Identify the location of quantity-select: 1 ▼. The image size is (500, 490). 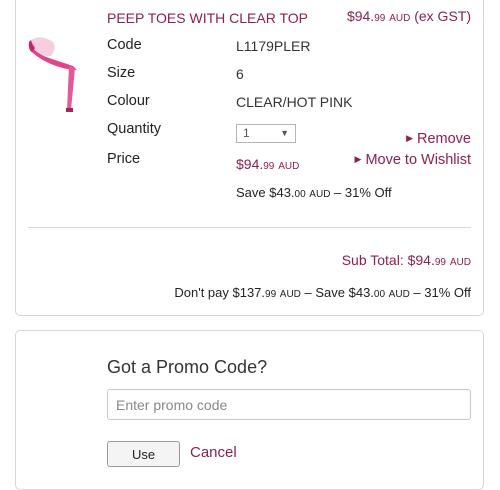
(266, 133).